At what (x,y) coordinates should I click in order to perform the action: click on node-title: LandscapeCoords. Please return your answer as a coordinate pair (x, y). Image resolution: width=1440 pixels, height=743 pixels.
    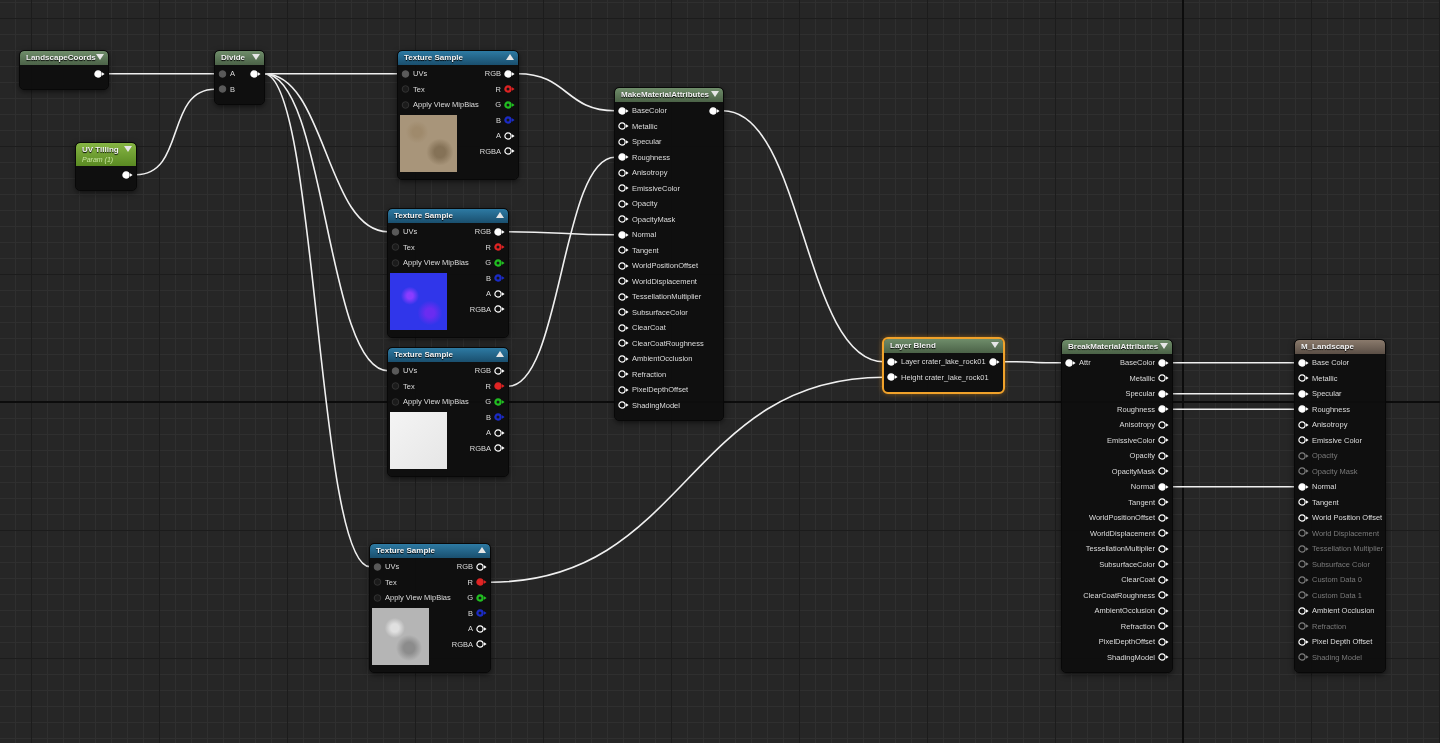
    Looking at the image, I should click on (61, 58).